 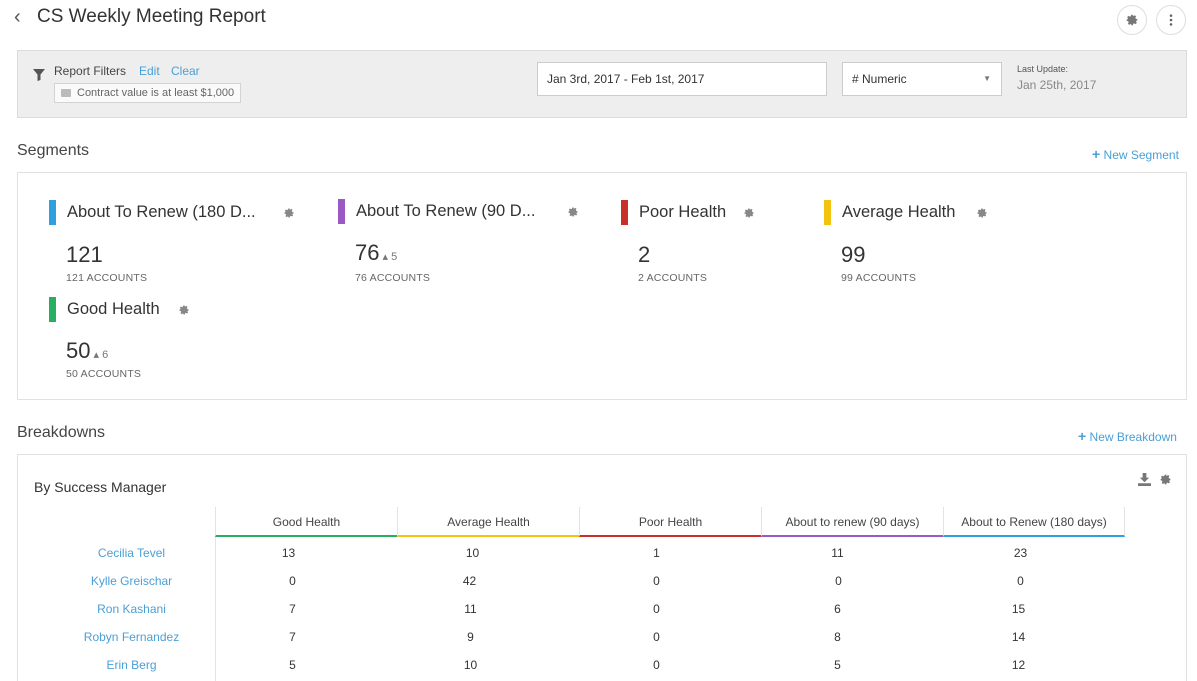 I want to click on page-title: CS Weekly Meeting Report, so click(x=151, y=16).